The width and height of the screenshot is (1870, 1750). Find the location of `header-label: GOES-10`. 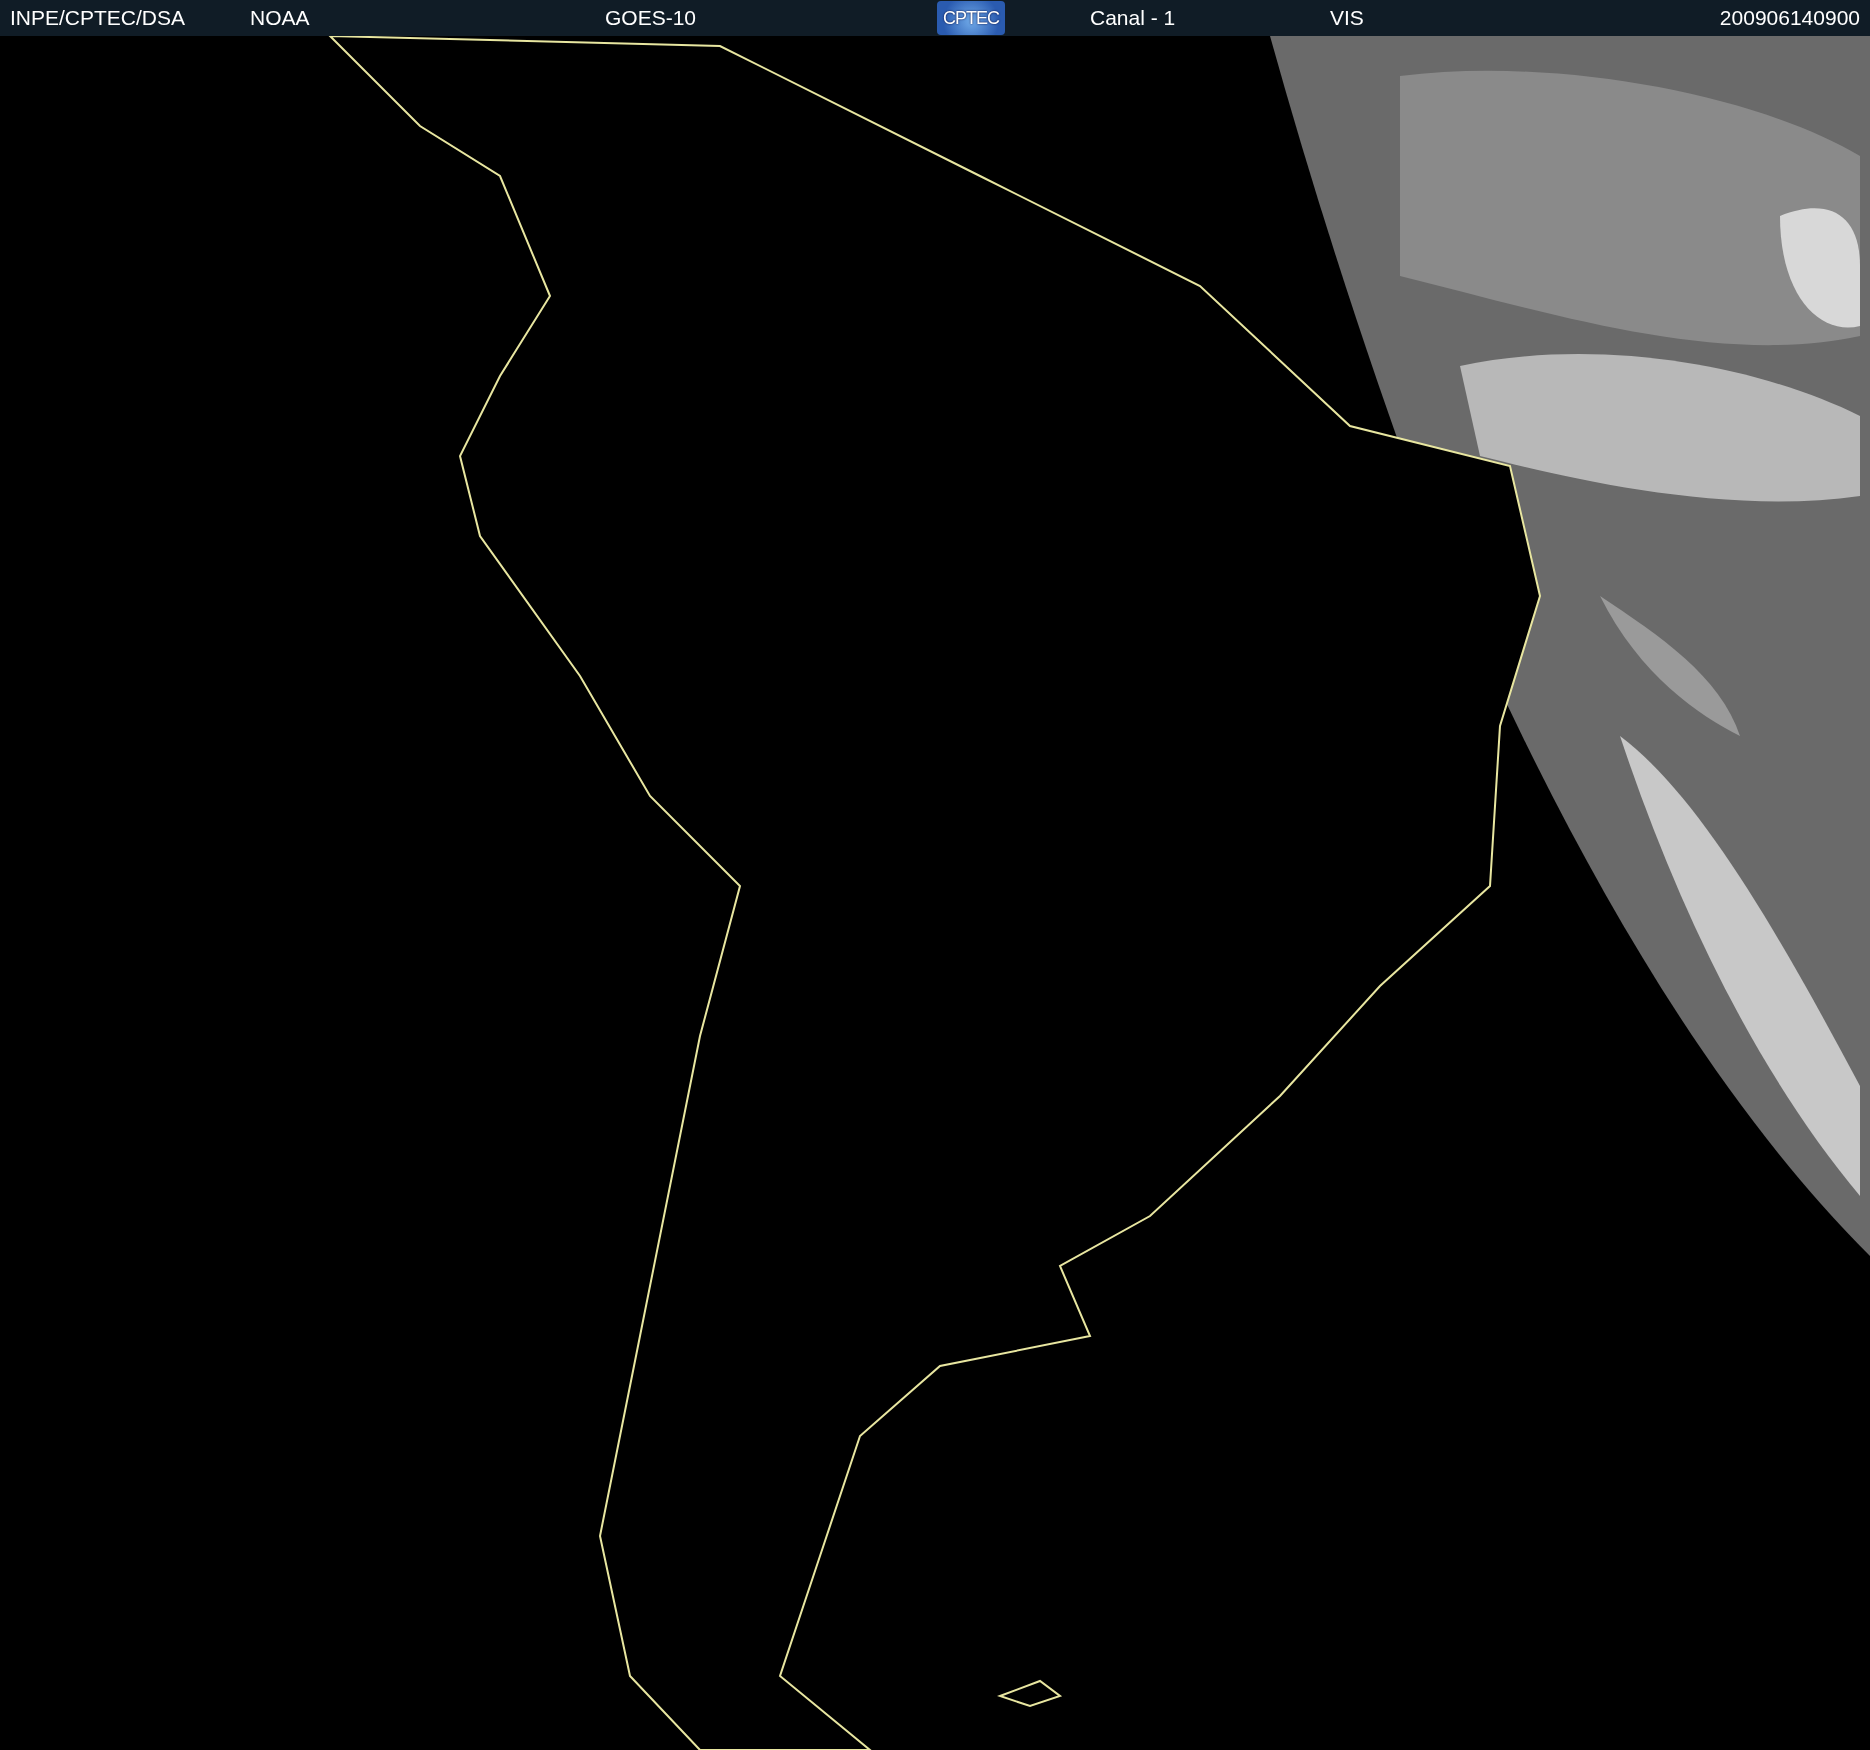

header-label: GOES-10 is located at coordinates (651, 18).